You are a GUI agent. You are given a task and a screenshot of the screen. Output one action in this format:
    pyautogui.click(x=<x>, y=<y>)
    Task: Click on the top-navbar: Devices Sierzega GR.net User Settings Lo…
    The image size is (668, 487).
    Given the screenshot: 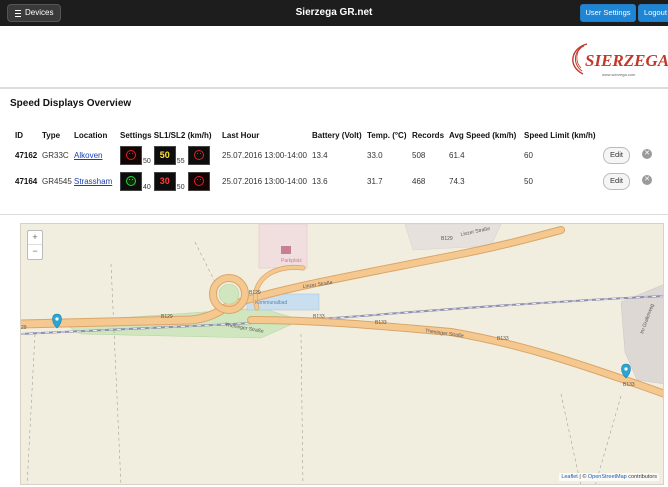 What is the action you would take?
    pyautogui.click(x=334, y=13)
    